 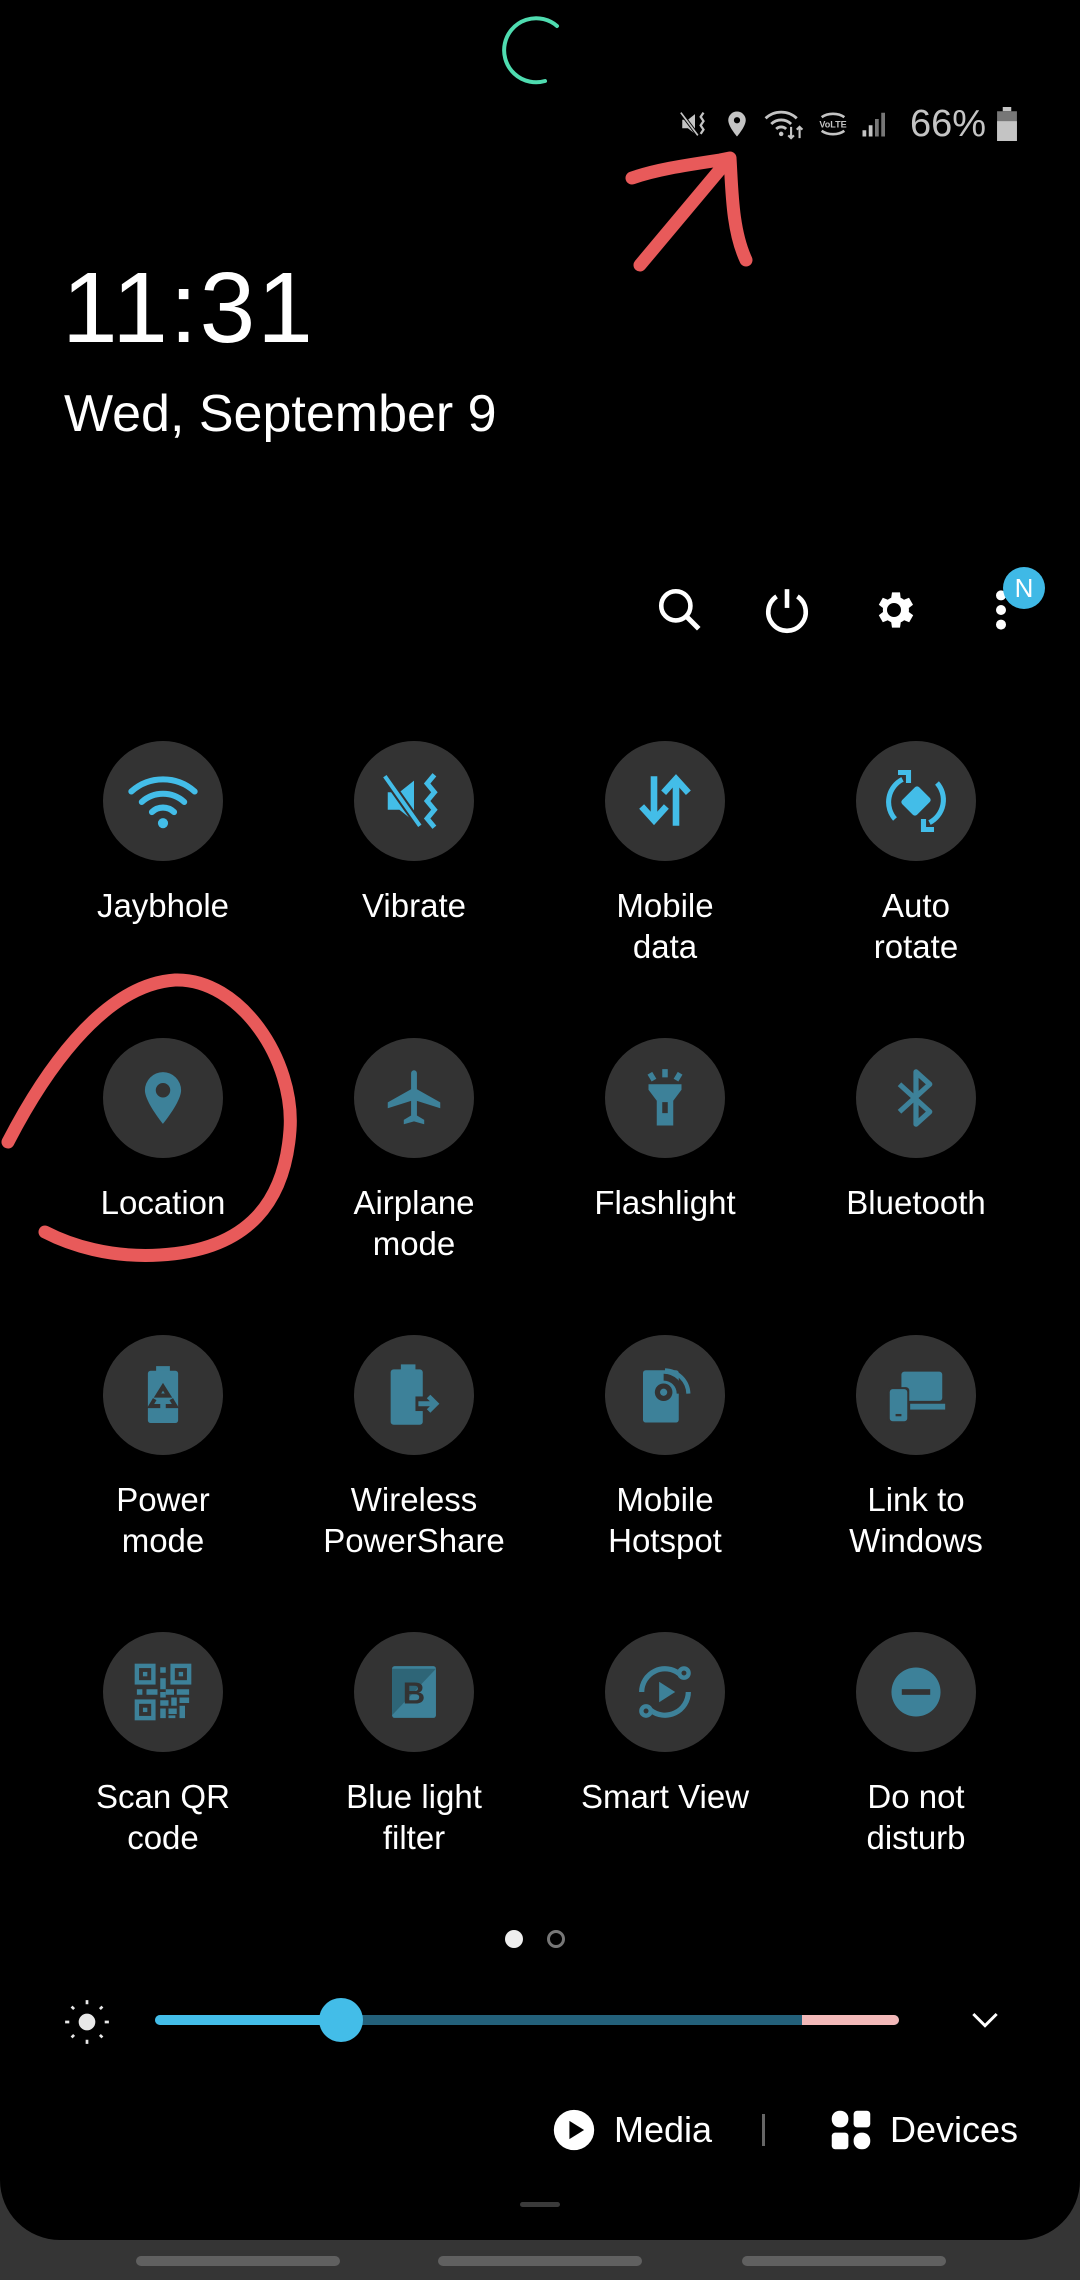 What do you see at coordinates (527, 2020) in the screenshot?
I see `brightness-slider-track` at bounding box center [527, 2020].